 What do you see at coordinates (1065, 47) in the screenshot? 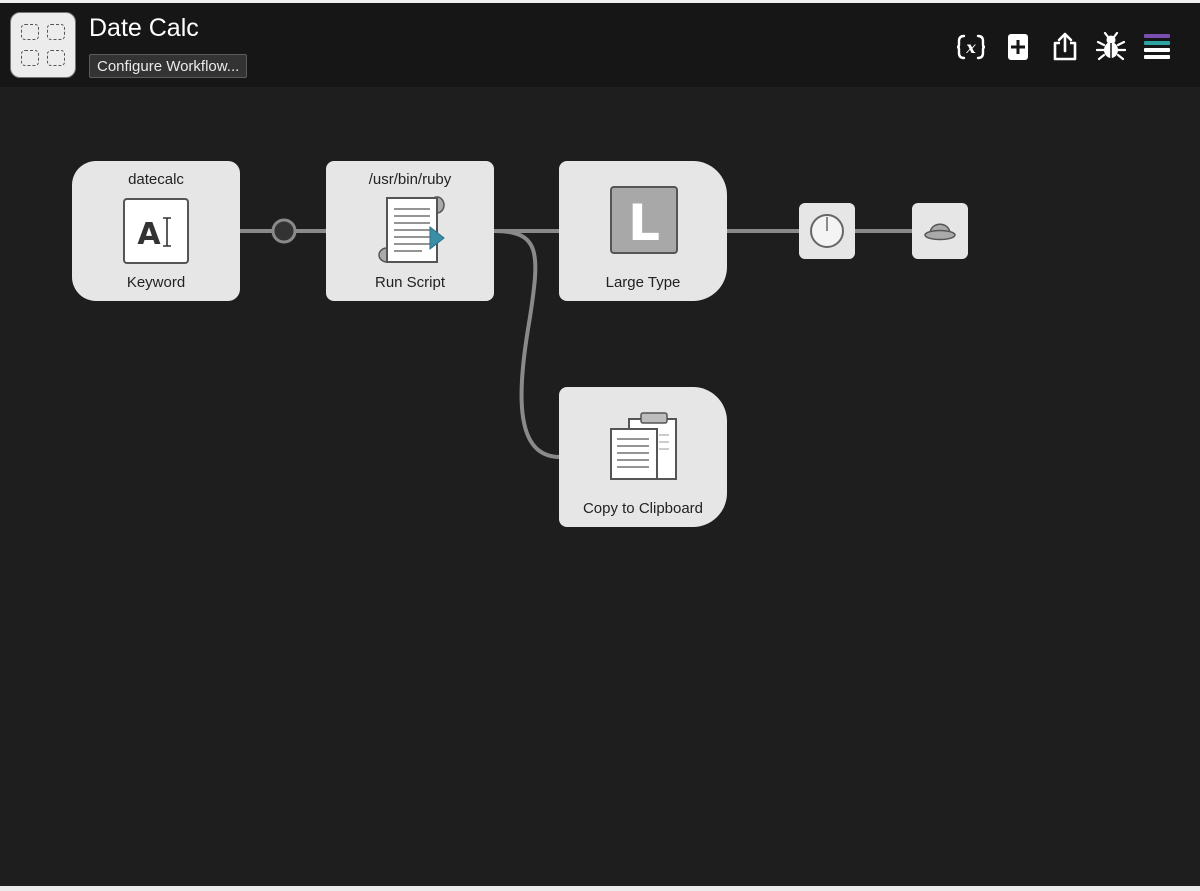
I see `export-icon` at bounding box center [1065, 47].